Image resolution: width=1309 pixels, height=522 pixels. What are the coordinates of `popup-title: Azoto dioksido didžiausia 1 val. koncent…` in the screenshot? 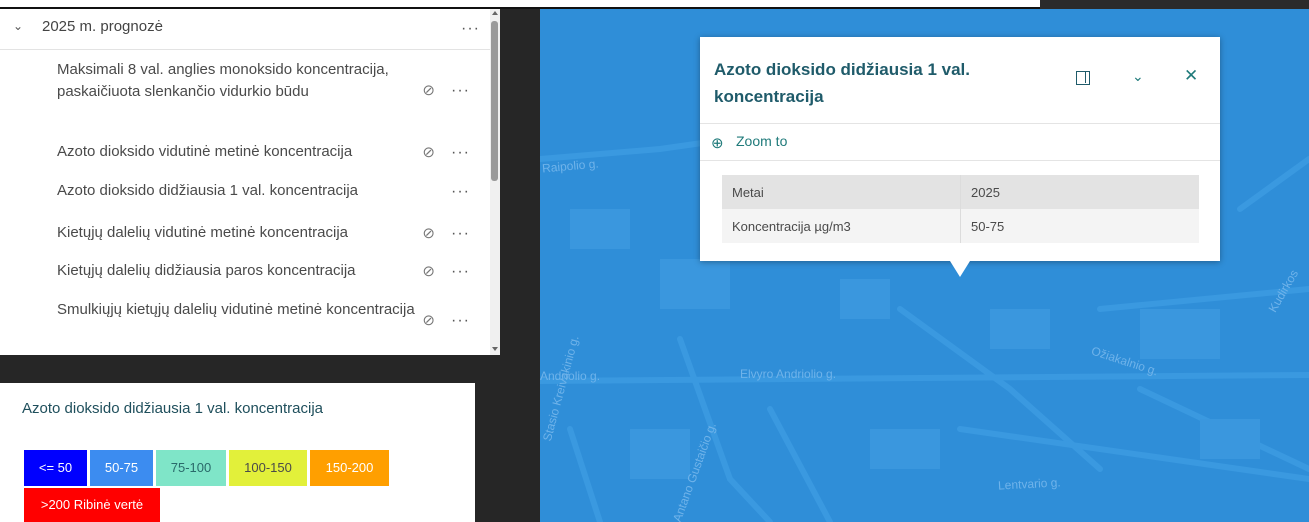 It's located at (842, 83).